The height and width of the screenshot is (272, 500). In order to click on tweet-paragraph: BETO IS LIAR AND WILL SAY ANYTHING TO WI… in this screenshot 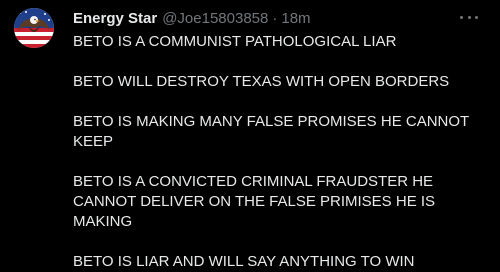, I will do `click(244, 261)`.